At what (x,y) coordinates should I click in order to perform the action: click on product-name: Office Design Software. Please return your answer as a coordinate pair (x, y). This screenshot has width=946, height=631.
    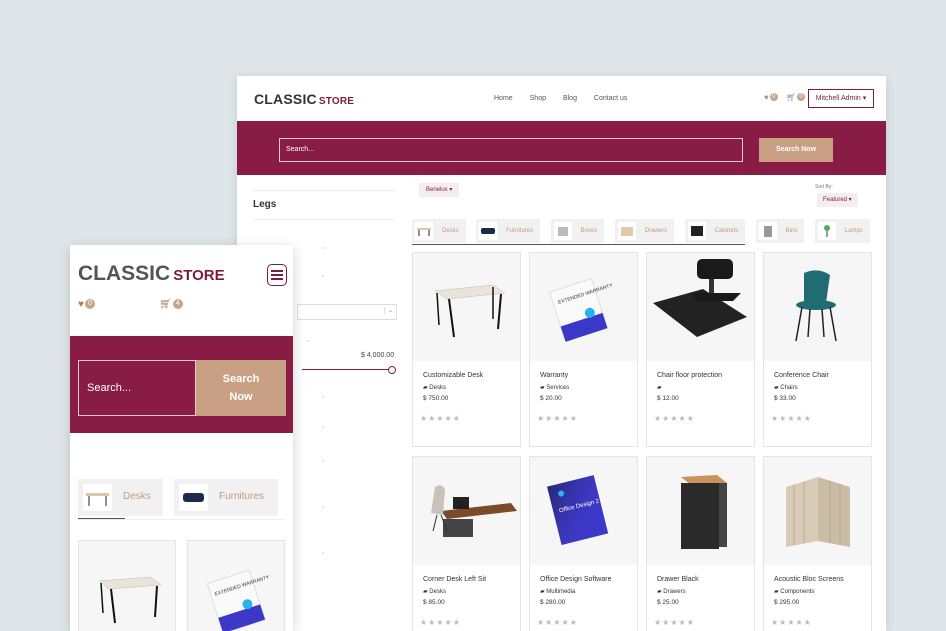
    Looking at the image, I should click on (588, 579).